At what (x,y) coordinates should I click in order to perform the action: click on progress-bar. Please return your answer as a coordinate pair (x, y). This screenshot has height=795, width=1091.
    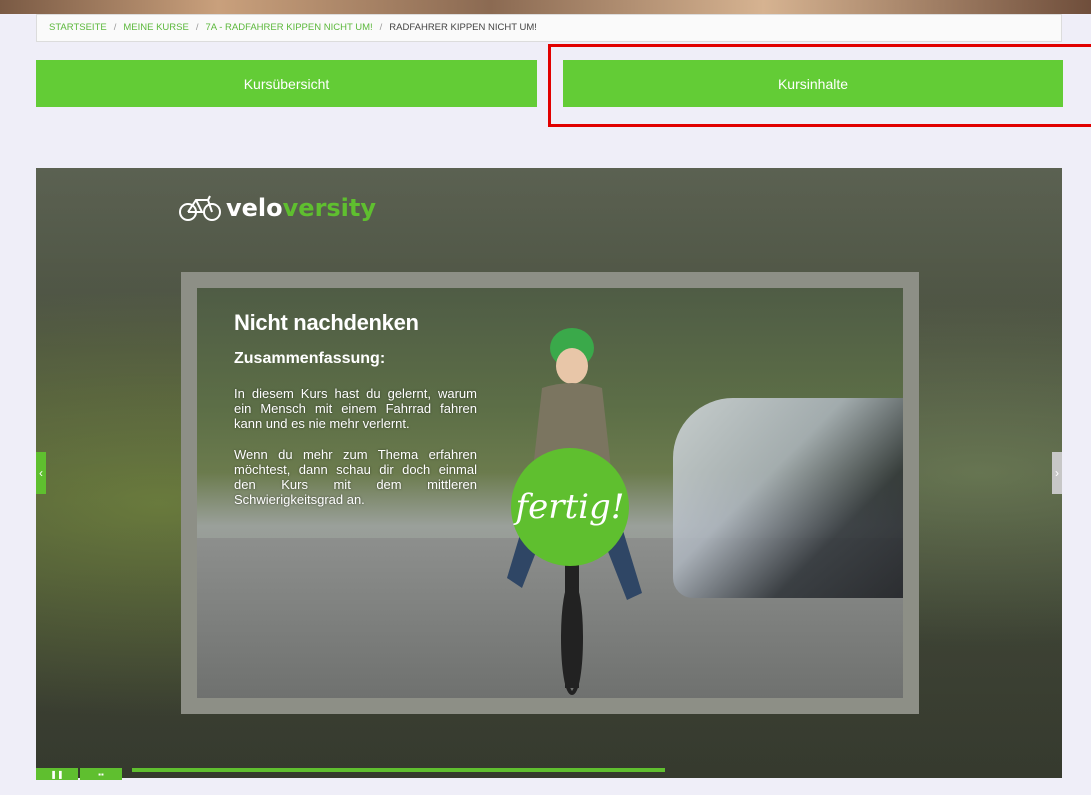
    Looking at the image, I should click on (597, 770).